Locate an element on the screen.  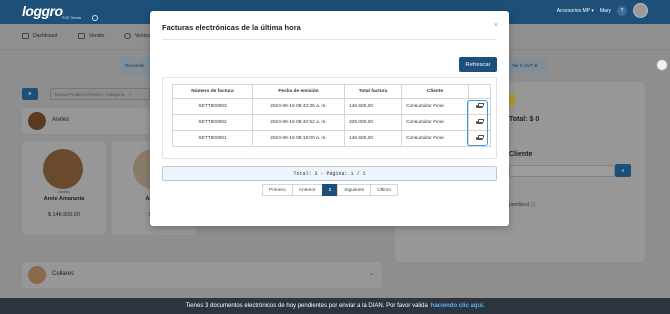
invoice-date: 2024-06-18 08:19:00 a. m. is located at coordinates (298, 138).